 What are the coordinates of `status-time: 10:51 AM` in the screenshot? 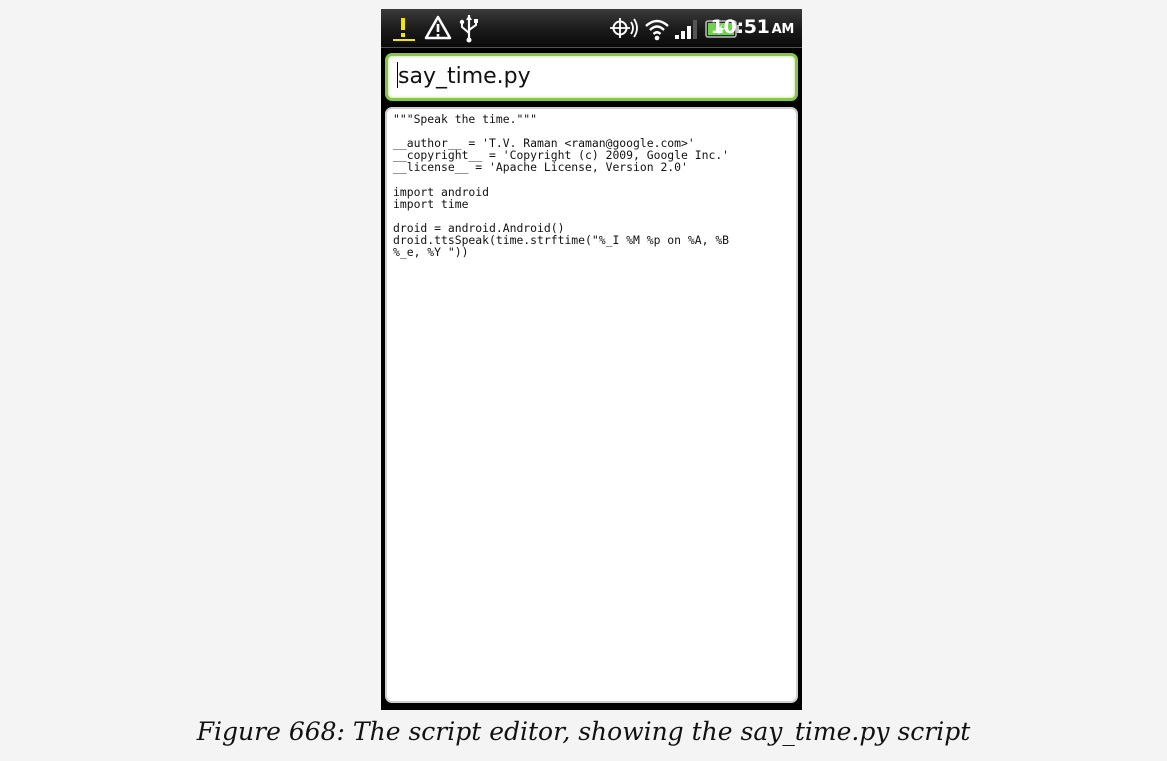 It's located at (752, 27).